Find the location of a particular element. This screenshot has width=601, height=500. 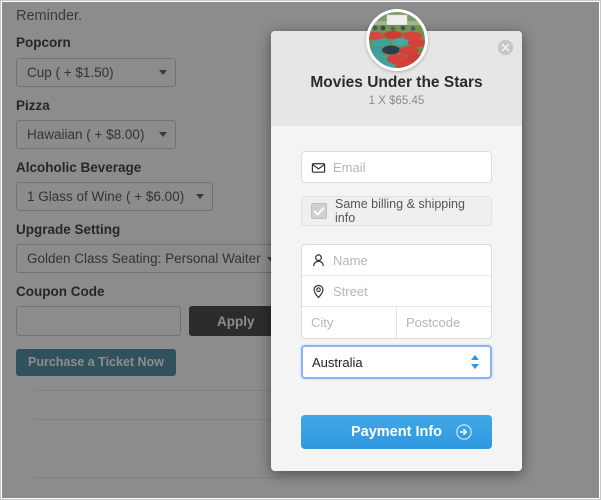

payment-info-label: Payment Info is located at coordinates (396, 432).